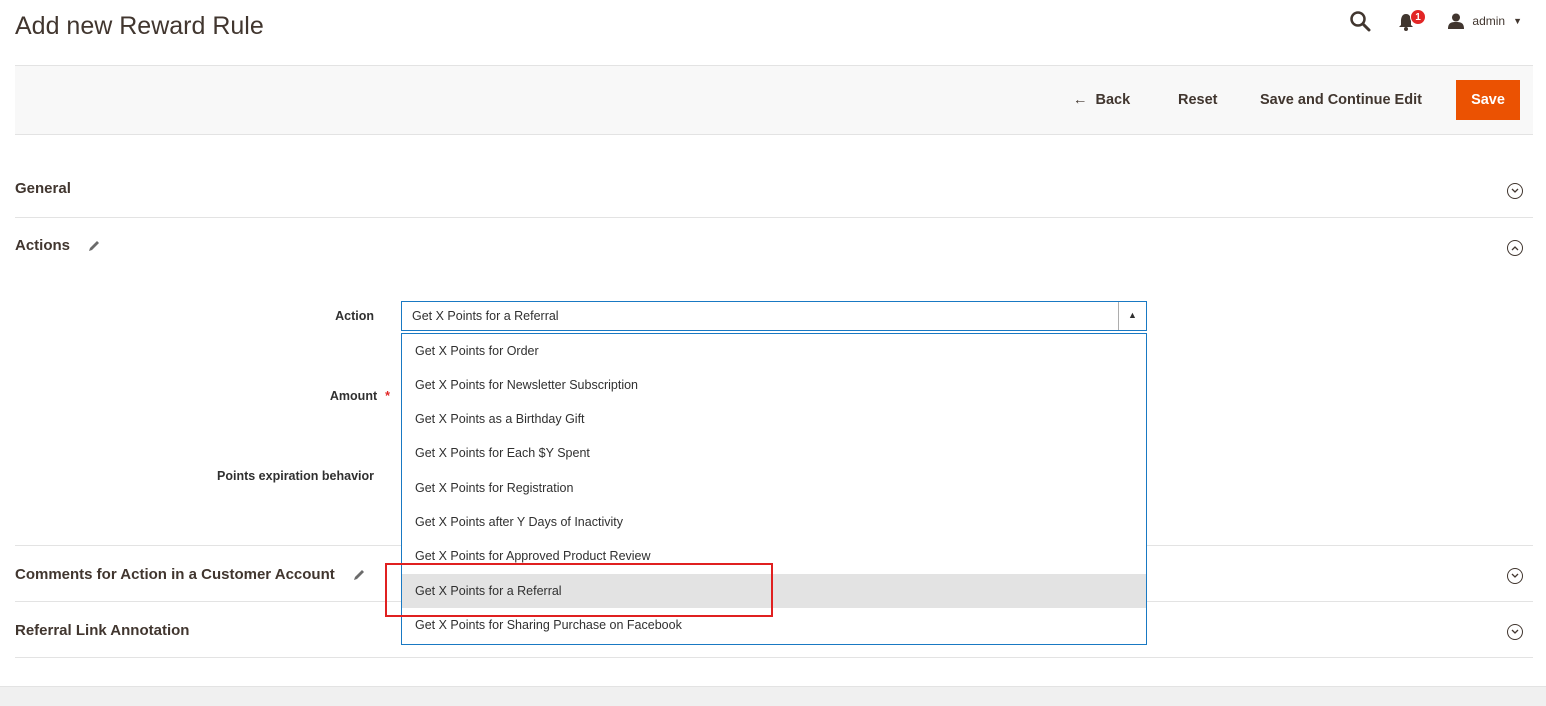 The width and height of the screenshot is (1546, 706). I want to click on caret-up-icon: ▲, so click(1132, 315).